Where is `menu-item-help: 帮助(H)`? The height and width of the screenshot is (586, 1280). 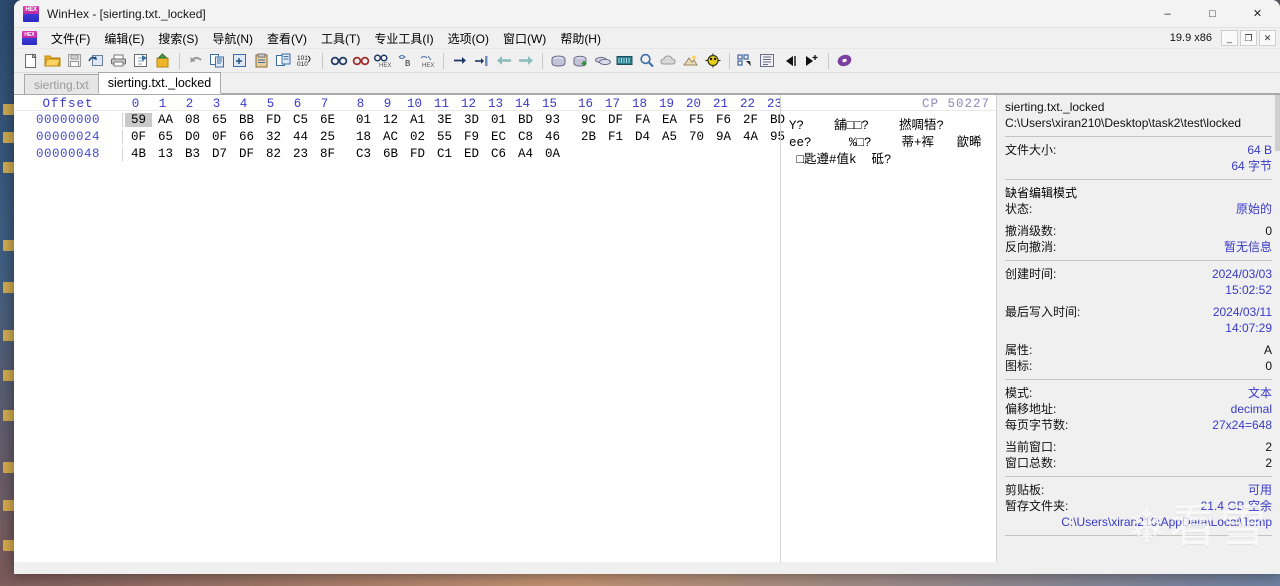 menu-item-help: 帮助(H) is located at coordinates (580, 38).